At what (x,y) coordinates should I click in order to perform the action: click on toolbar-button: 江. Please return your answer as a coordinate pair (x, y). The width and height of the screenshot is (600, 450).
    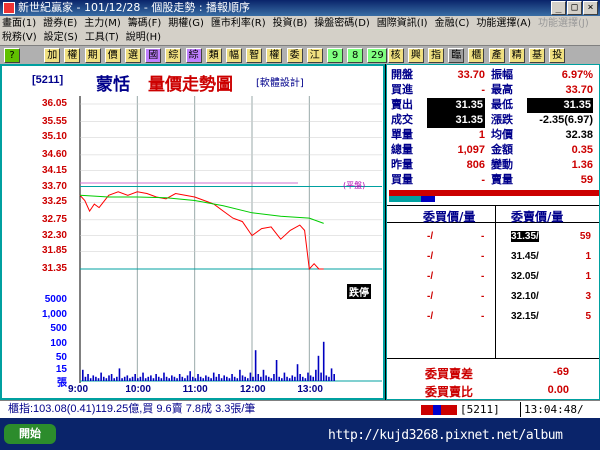
    Looking at the image, I should click on (314, 55).